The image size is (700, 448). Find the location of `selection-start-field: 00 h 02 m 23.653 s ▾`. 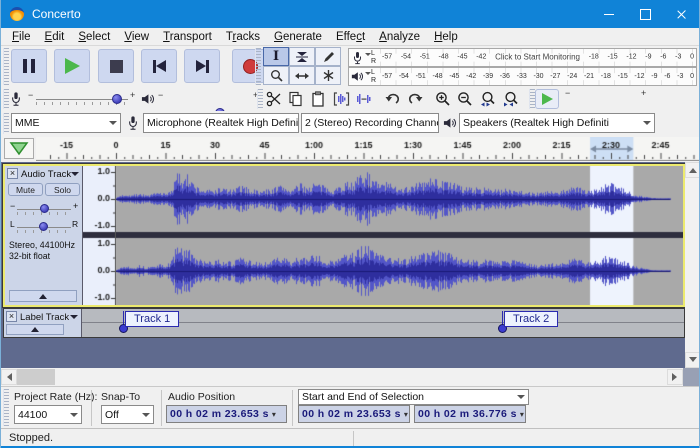

selection-start-field: 00 h 02 m 23.653 s ▾ is located at coordinates (354, 414).